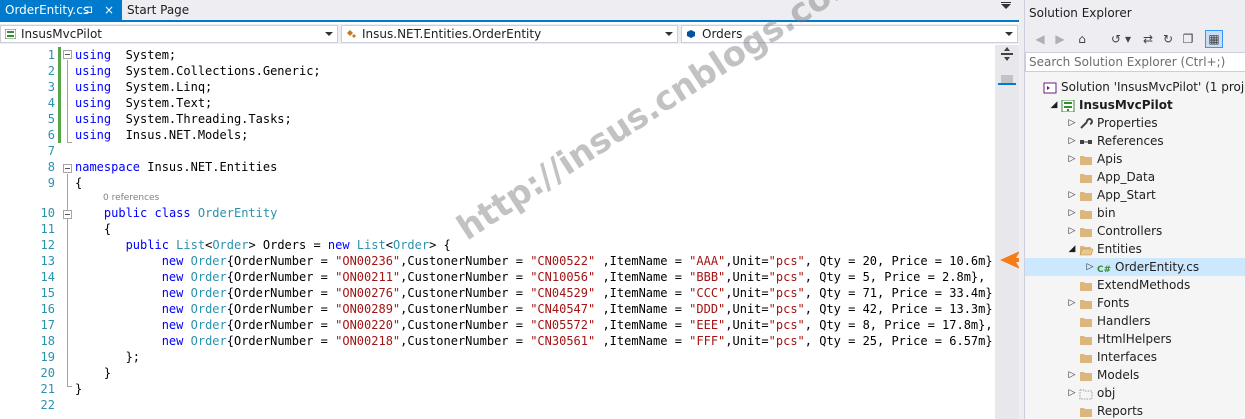 The height and width of the screenshot is (419, 1245). I want to click on folder-open-icon, so click(1086, 249).